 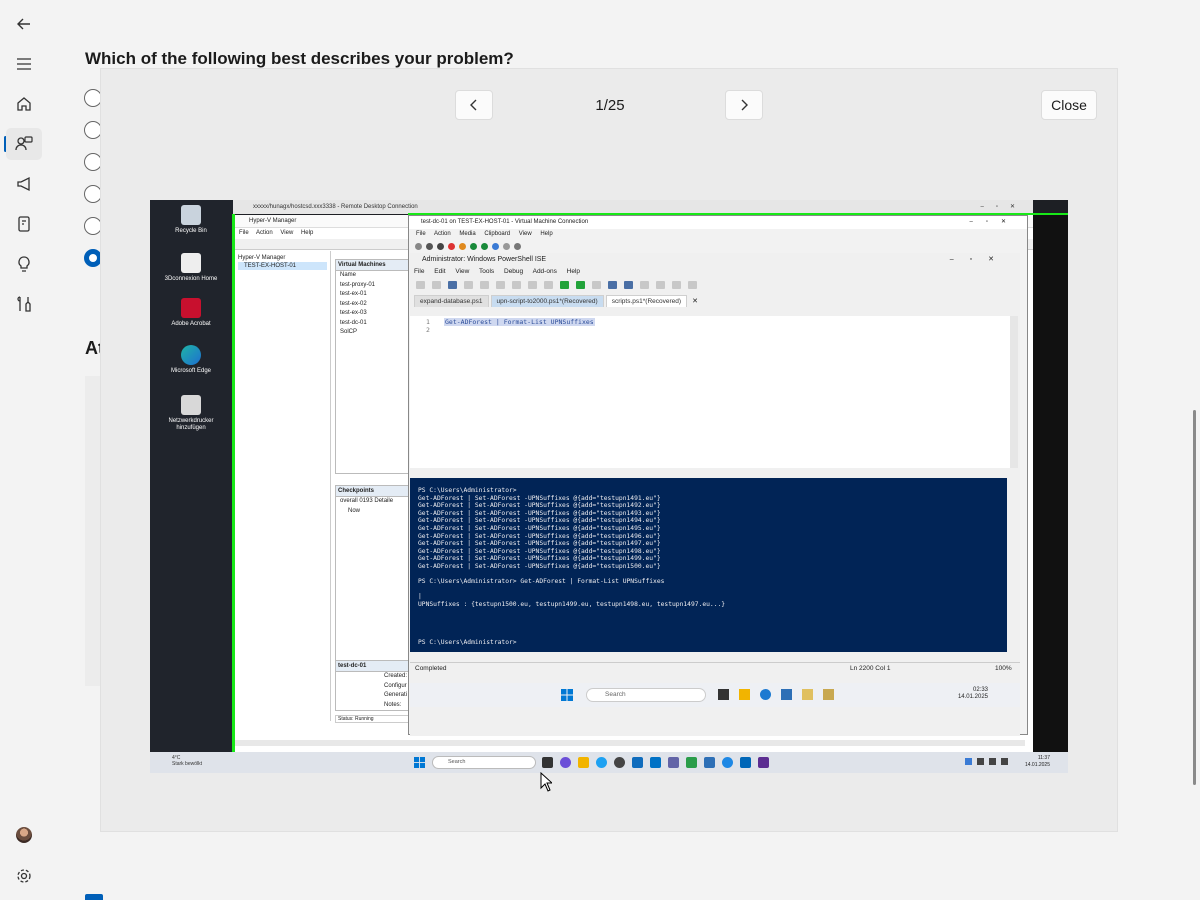 I want to click on vm-row: test-proxy-01, so click(x=373, y=286).